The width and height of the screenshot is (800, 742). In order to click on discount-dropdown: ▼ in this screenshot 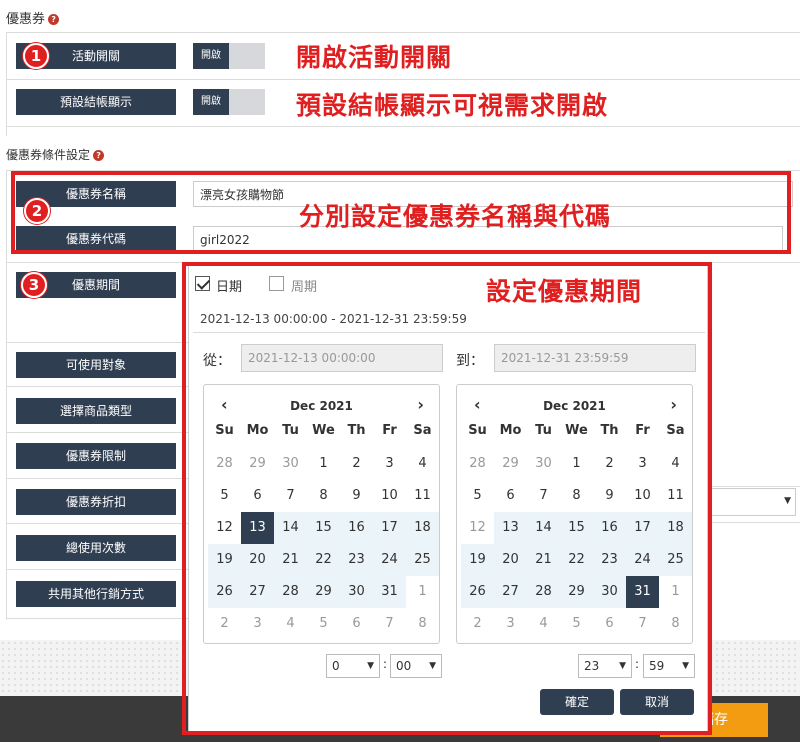, I will do `click(753, 502)`.